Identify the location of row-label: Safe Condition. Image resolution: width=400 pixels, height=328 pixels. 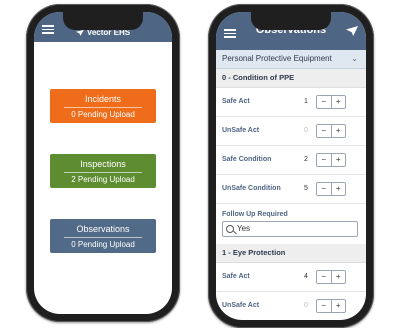
(247, 159).